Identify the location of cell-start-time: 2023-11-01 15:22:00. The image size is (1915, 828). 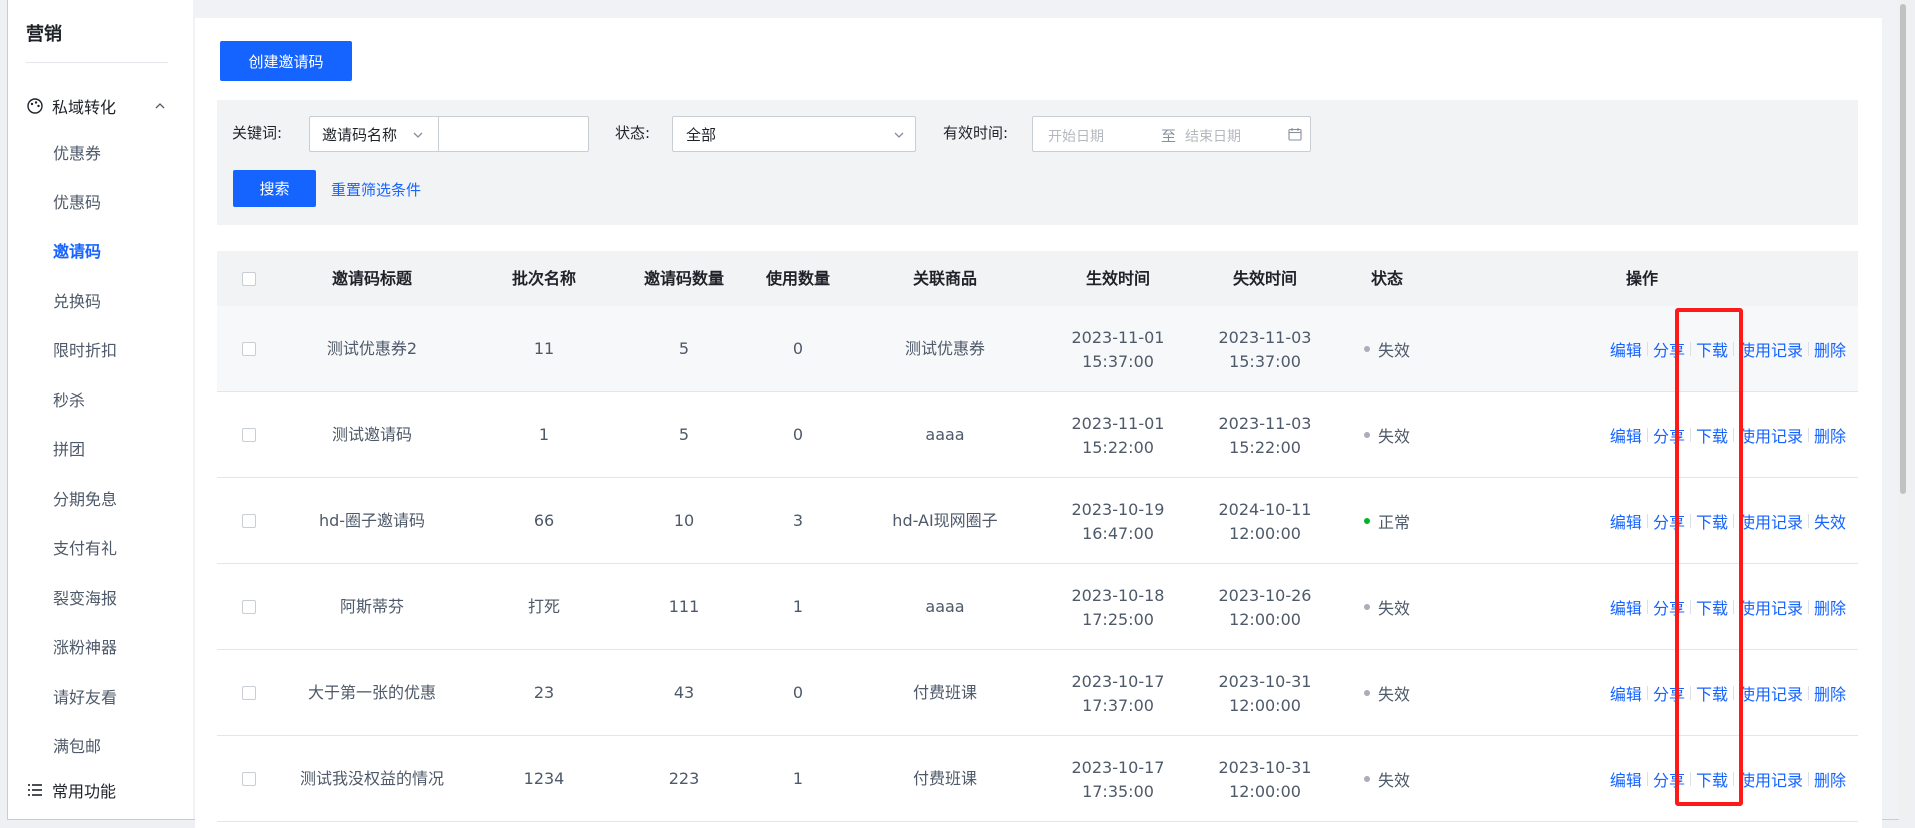
(1118, 436).